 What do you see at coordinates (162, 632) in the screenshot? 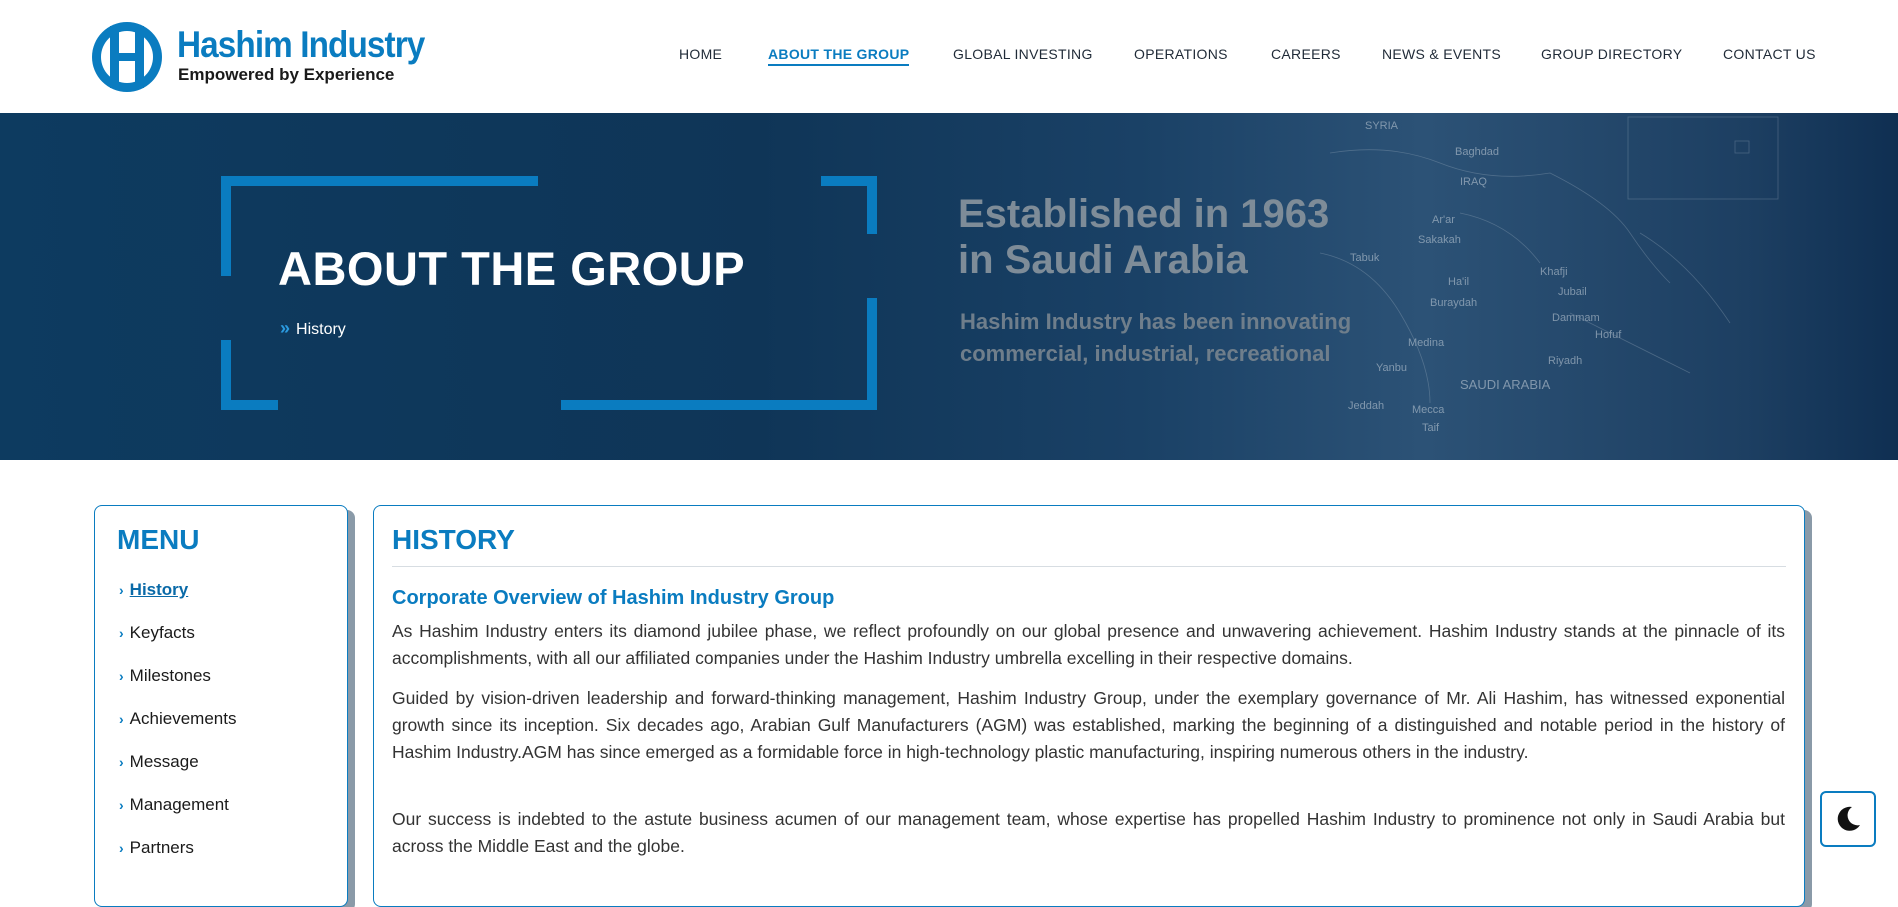
I see `sidebar-item-label: Keyfacts` at bounding box center [162, 632].